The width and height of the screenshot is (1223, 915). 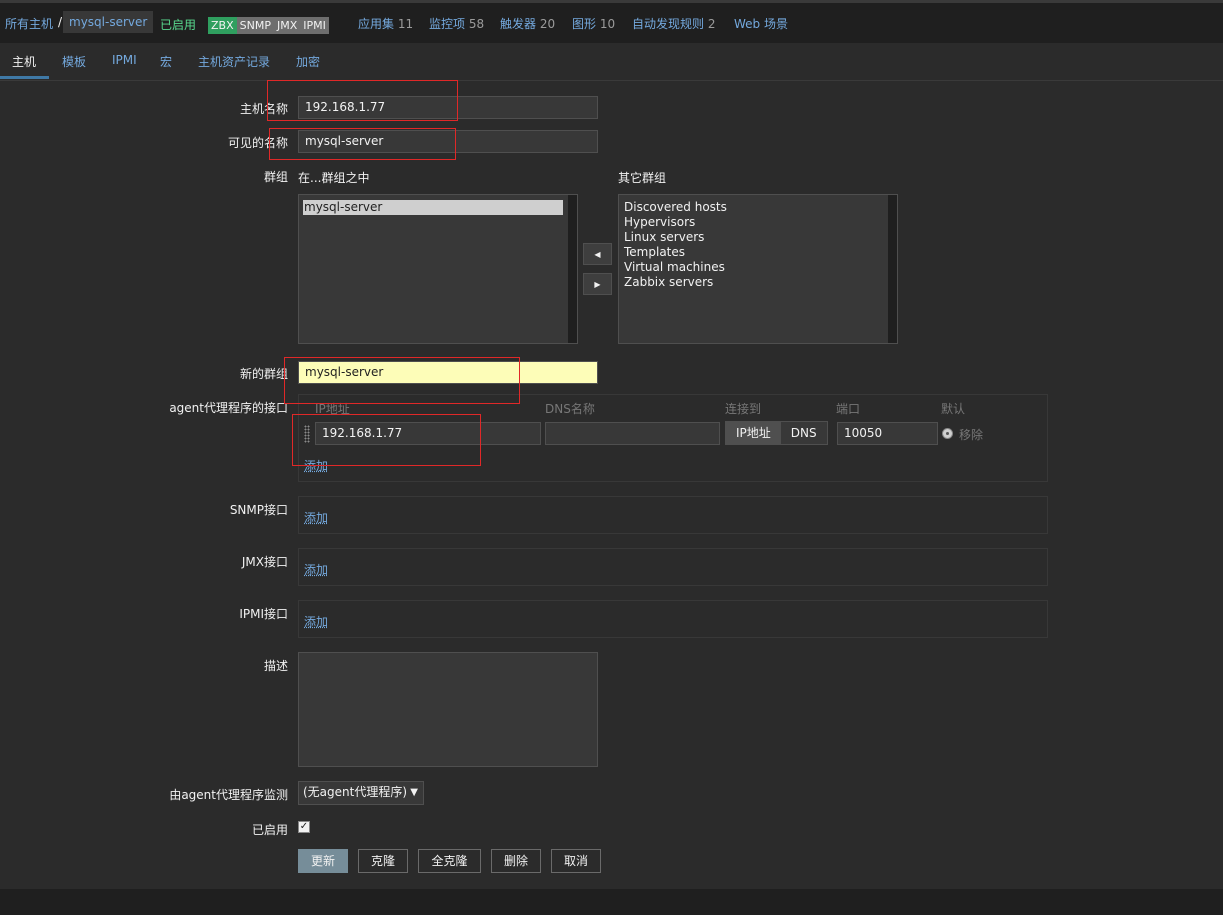 What do you see at coordinates (887, 433) in the screenshot?
I see `interface-port-input: 10050` at bounding box center [887, 433].